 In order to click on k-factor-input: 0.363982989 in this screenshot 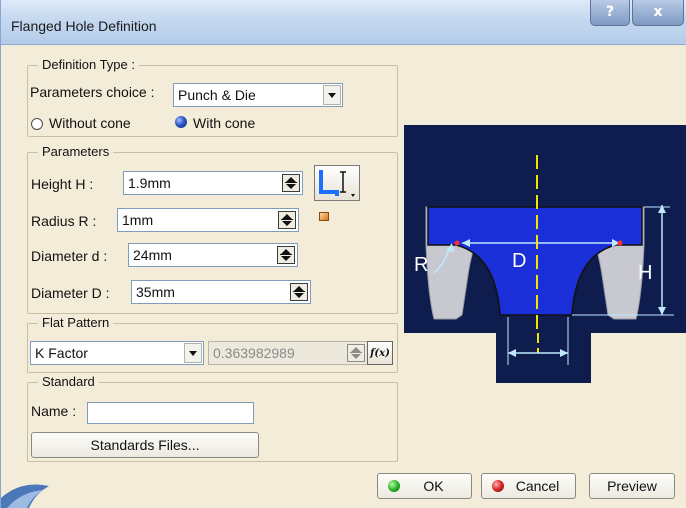, I will do `click(288, 353)`.